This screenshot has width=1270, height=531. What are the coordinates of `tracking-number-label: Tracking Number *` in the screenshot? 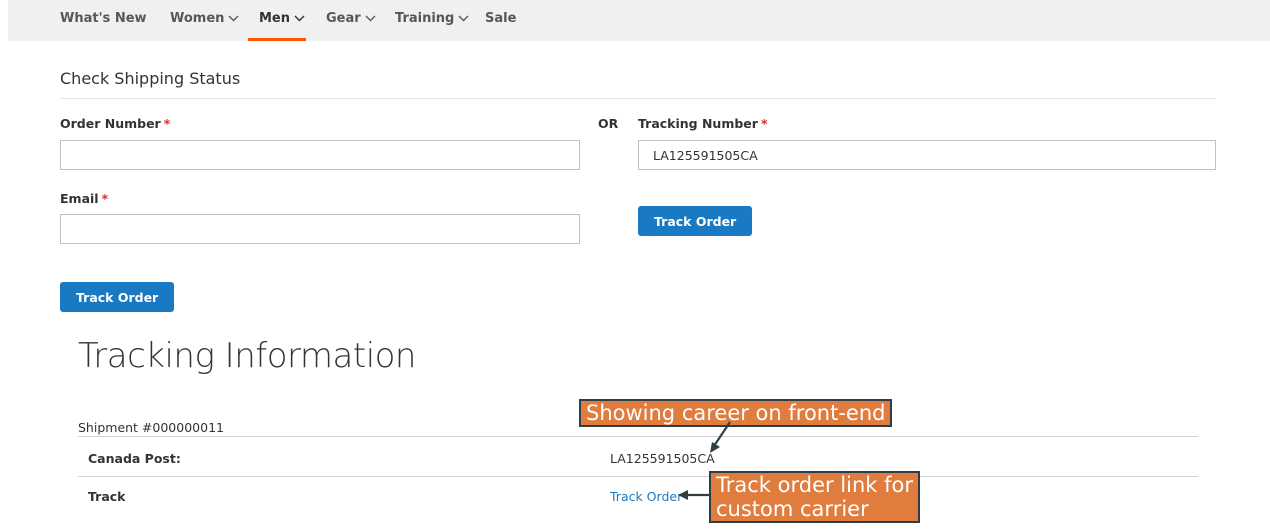 It's located at (703, 123).